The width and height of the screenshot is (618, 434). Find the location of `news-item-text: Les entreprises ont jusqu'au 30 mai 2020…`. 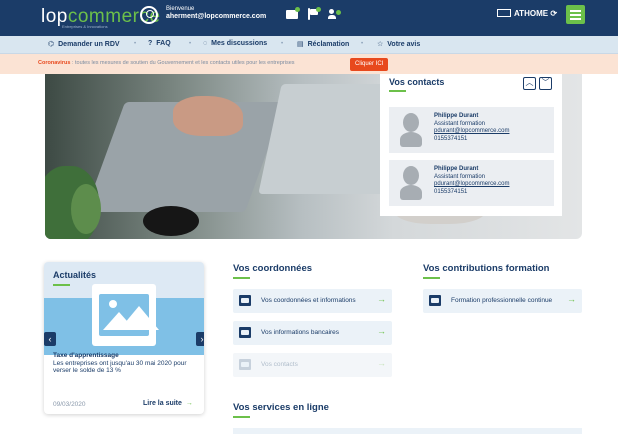

news-item-text: Les entreprises ont jusqu'au 30 mai 2020… is located at coordinates (120, 367).